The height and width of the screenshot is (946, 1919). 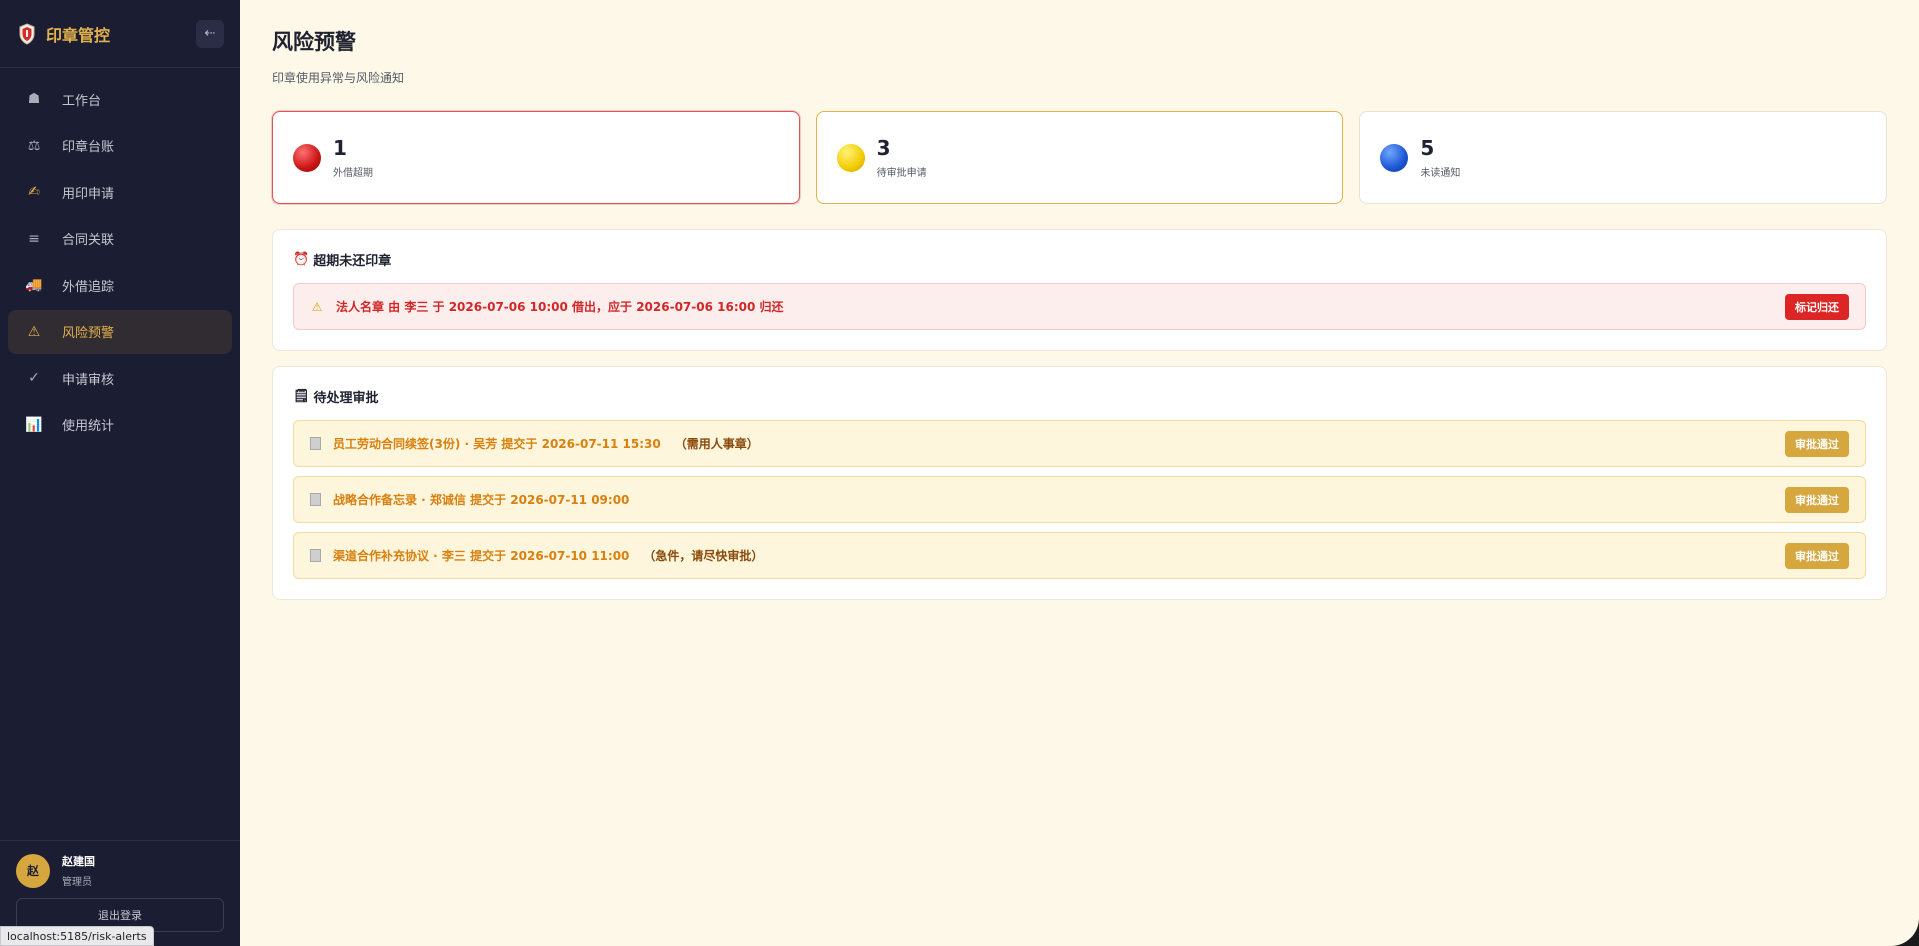 What do you see at coordinates (88, 147) in the screenshot?
I see `sidebar-item-label: 印章台账` at bounding box center [88, 147].